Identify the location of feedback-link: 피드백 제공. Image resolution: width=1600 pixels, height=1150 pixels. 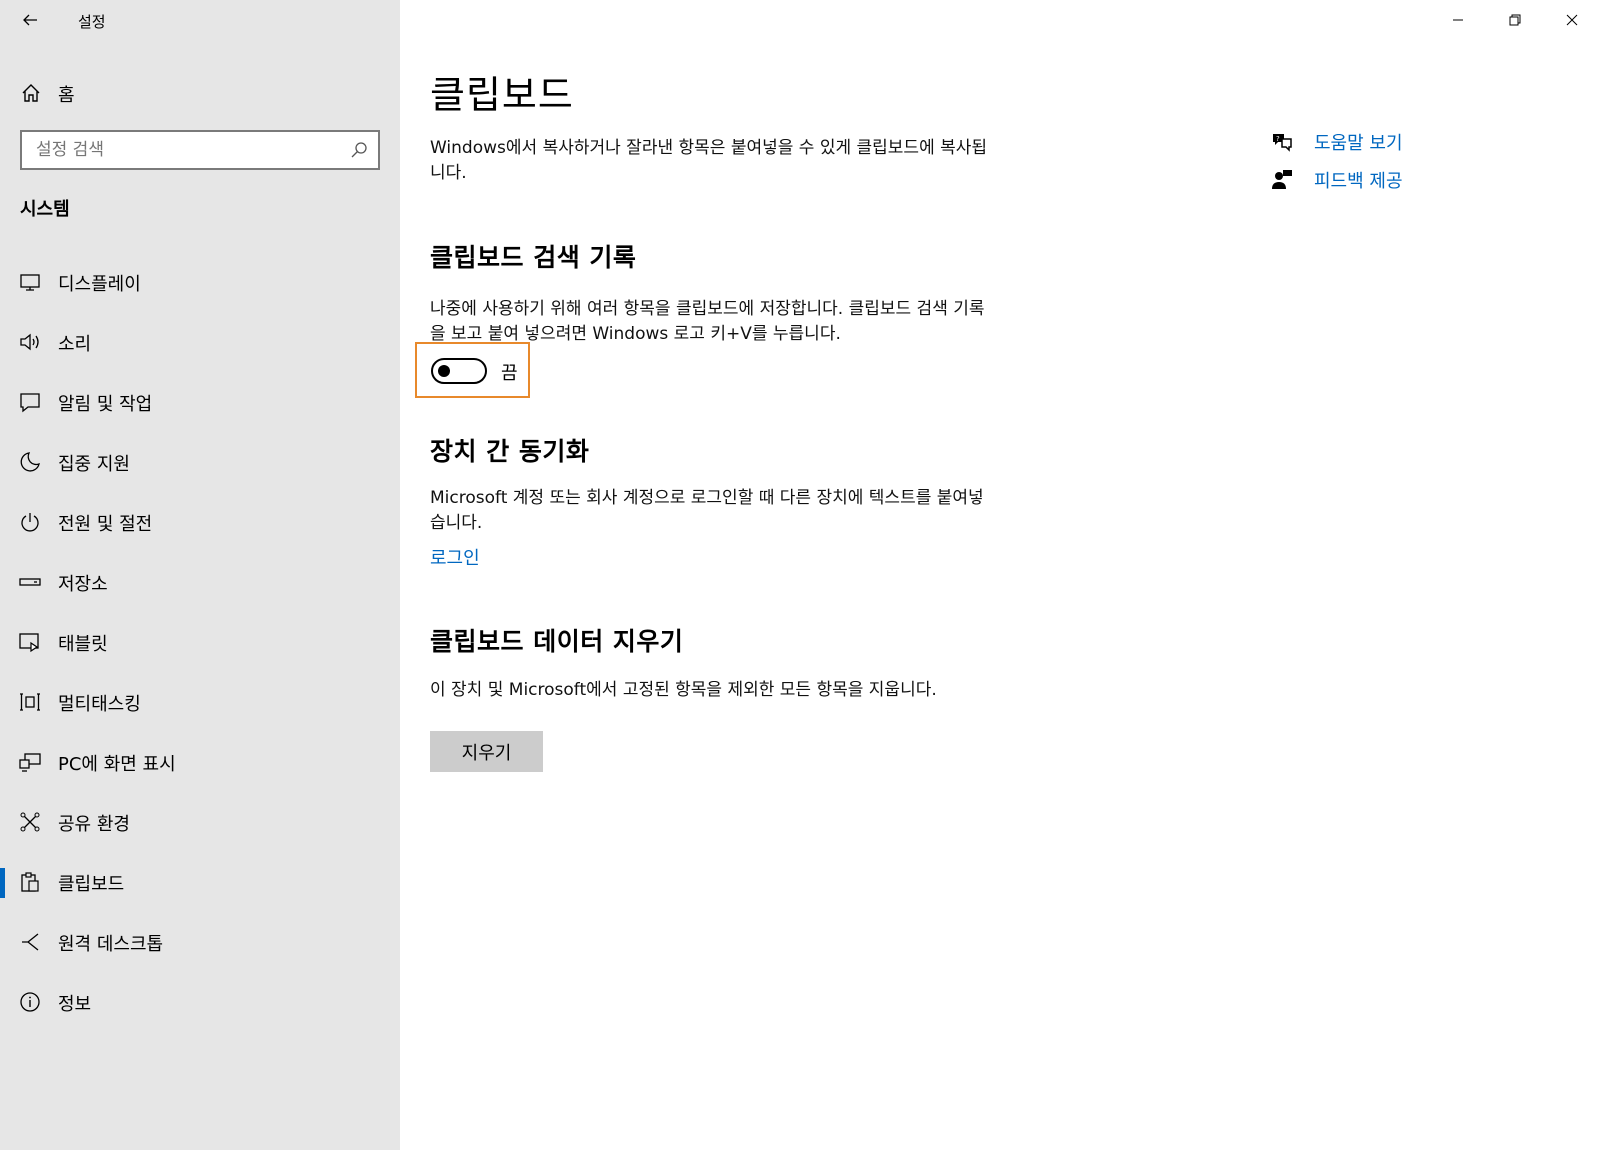
(1358, 180).